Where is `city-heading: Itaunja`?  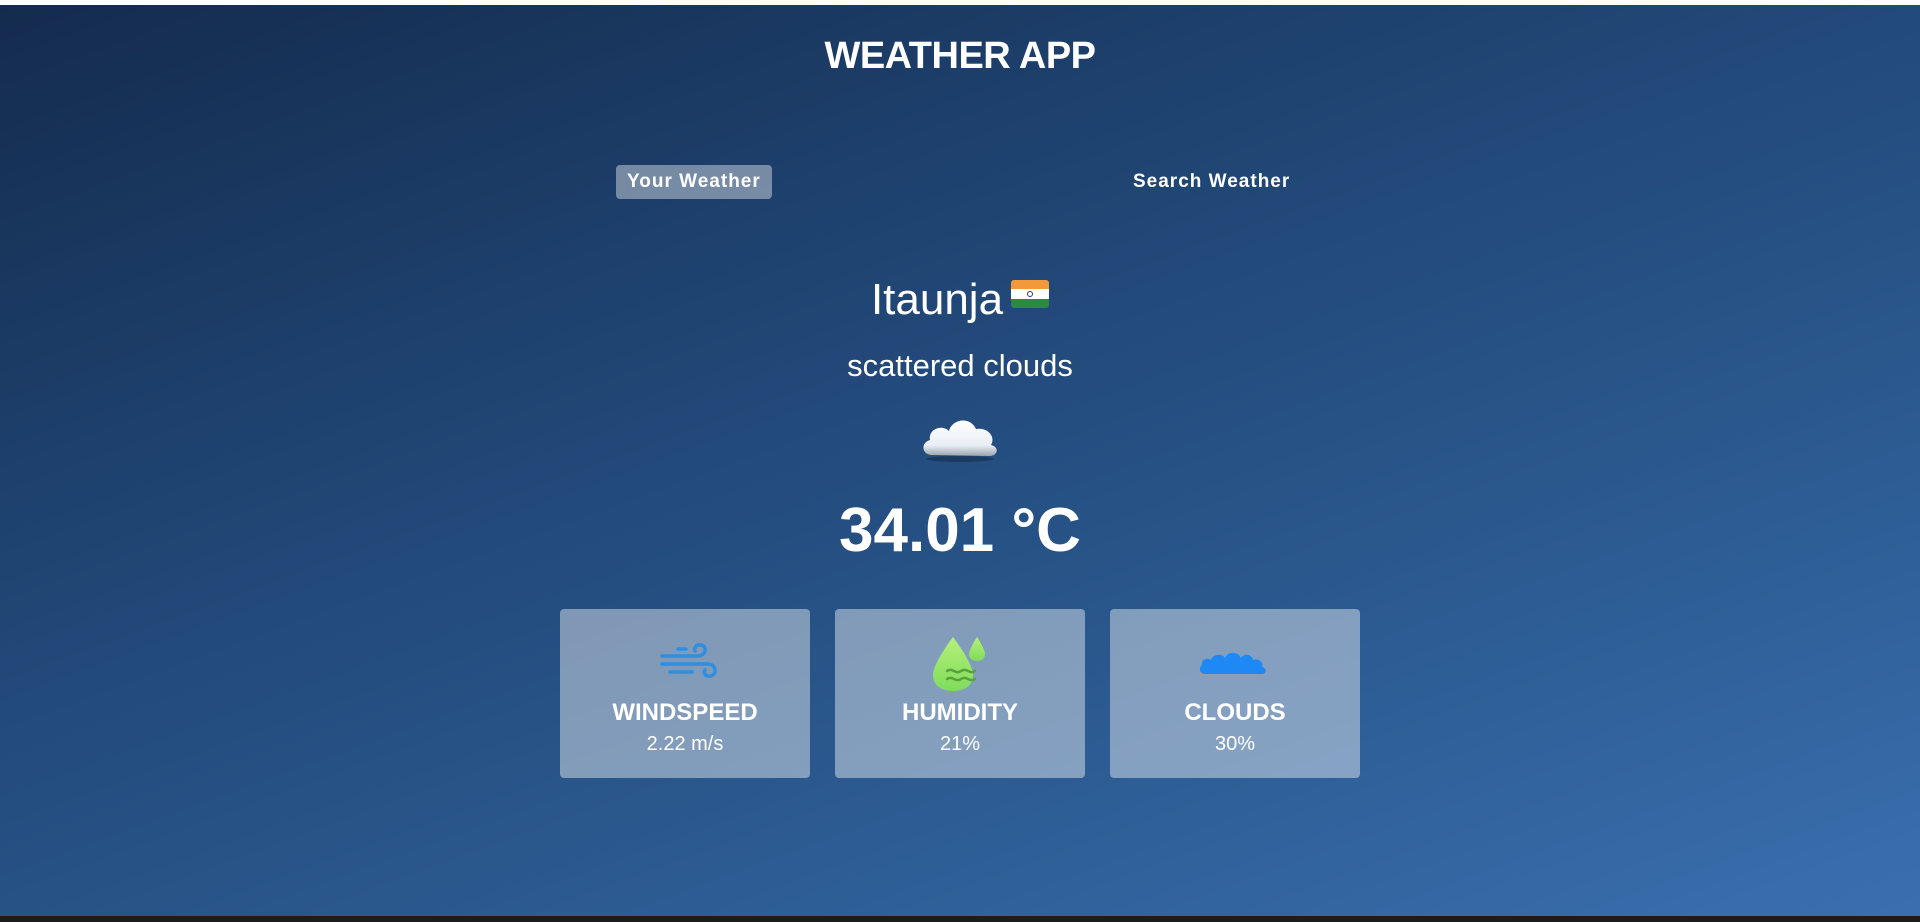 city-heading: Itaunja is located at coordinates (960, 300).